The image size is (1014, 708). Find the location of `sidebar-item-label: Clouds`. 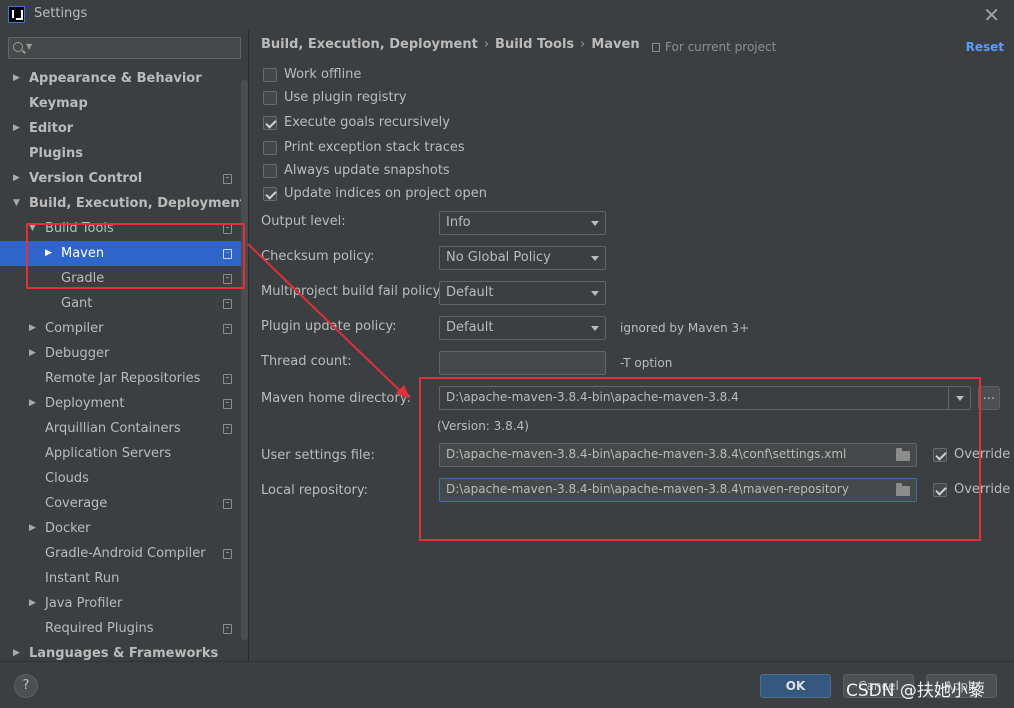

sidebar-item-label: Clouds is located at coordinates (67, 478).